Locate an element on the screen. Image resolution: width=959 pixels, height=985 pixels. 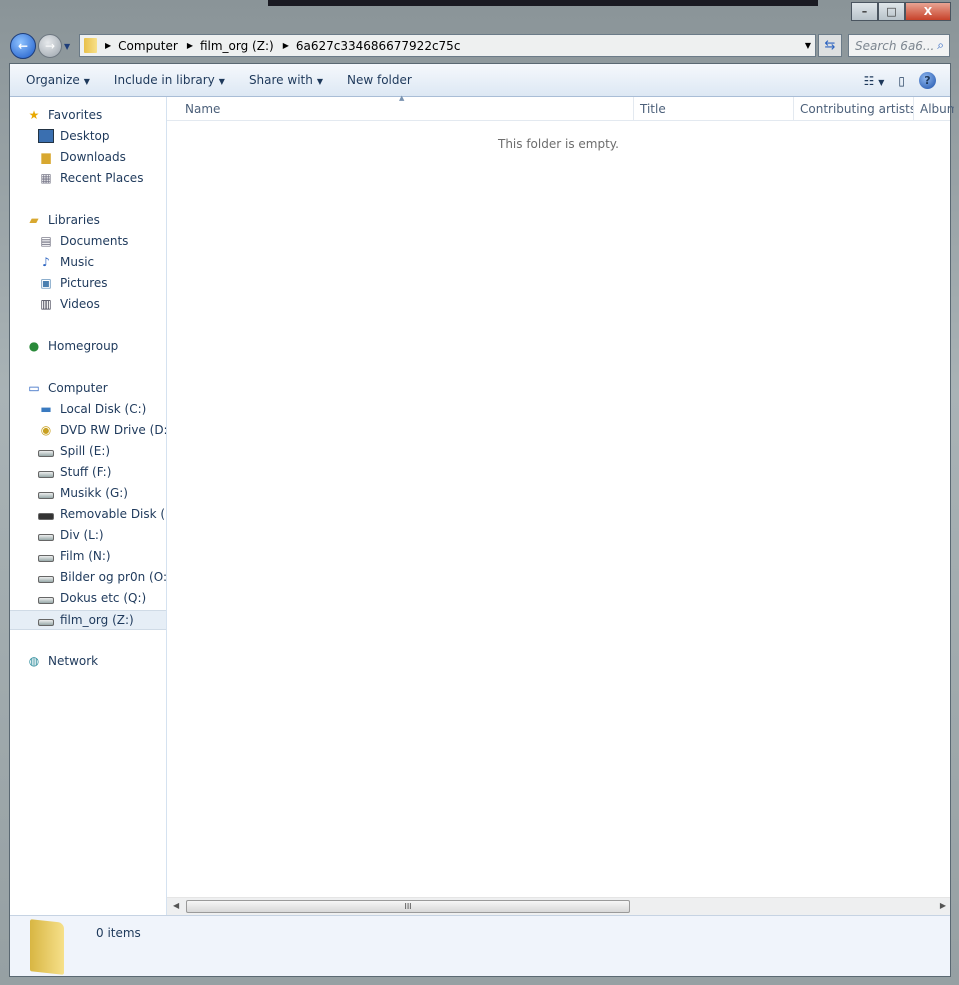
label: Computer is located at coordinates (78, 388).